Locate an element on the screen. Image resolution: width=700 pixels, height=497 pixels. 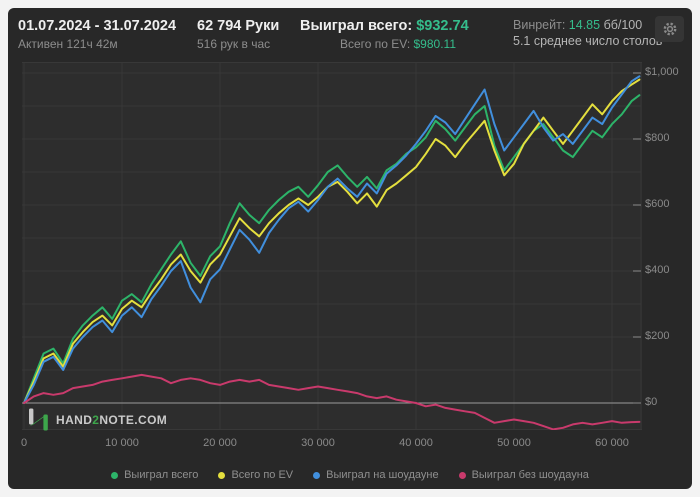
winrate-unit: бб/100 is located at coordinates (623, 25).